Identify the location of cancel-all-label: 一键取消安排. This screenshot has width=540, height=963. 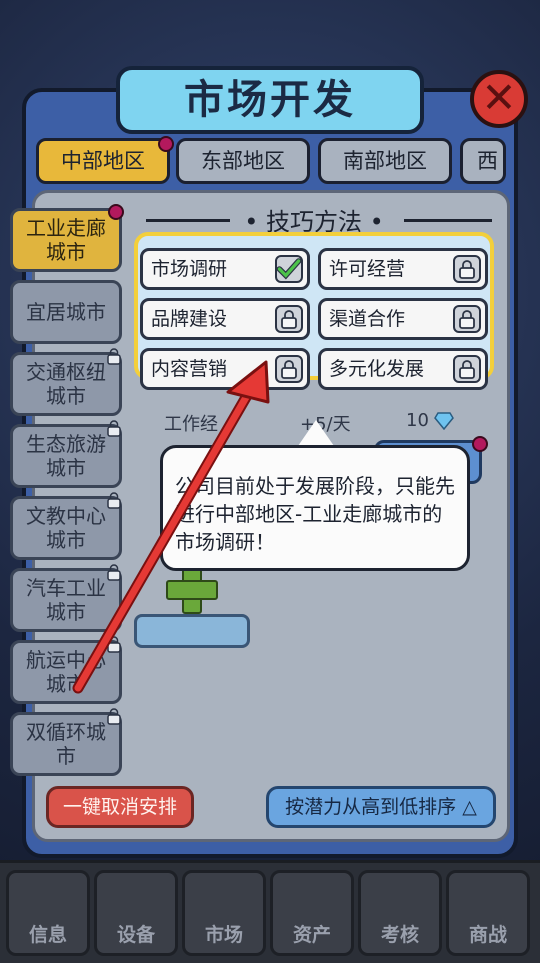
(119, 807).